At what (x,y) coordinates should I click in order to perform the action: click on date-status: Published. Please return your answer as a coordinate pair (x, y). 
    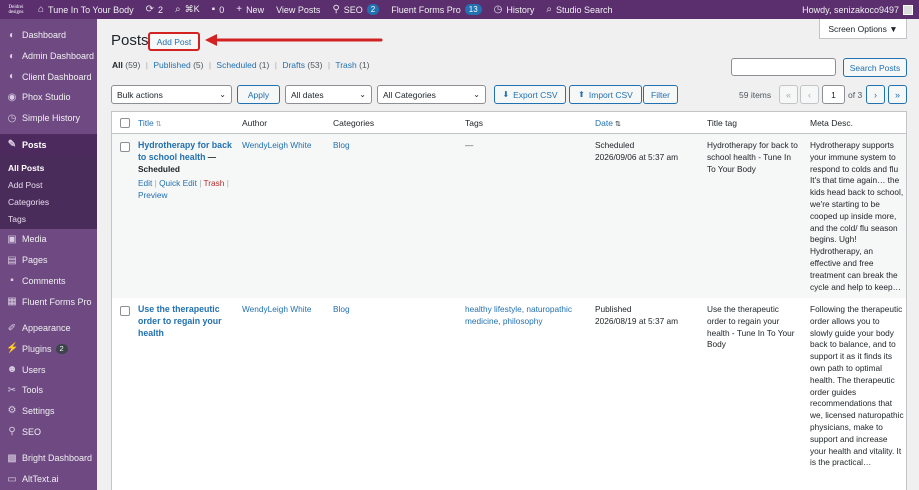
    Looking at the image, I should click on (613, 309).